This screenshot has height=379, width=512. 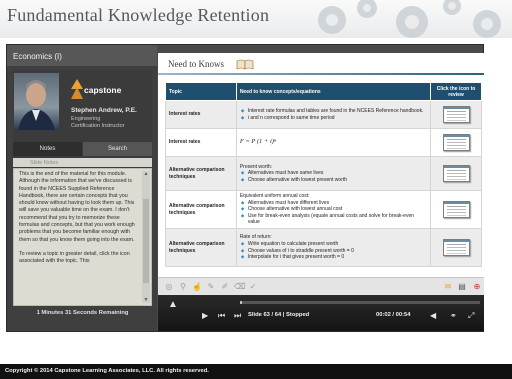 What do you see at coordinates (333, 142) in the screenshot?
I see `concept-cell: F = P (1 + i)ⁿ` at bounding box center [333, 142].